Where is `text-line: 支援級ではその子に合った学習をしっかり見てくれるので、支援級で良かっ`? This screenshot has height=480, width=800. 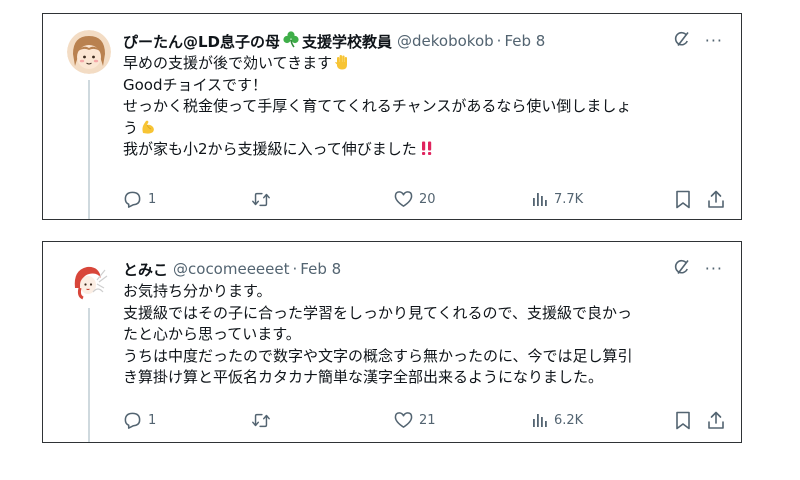
text-line: 支援級ではその子に合った学習をしっかり見てくれるので、支援級で良かっ is located at coordinates (425, 314).